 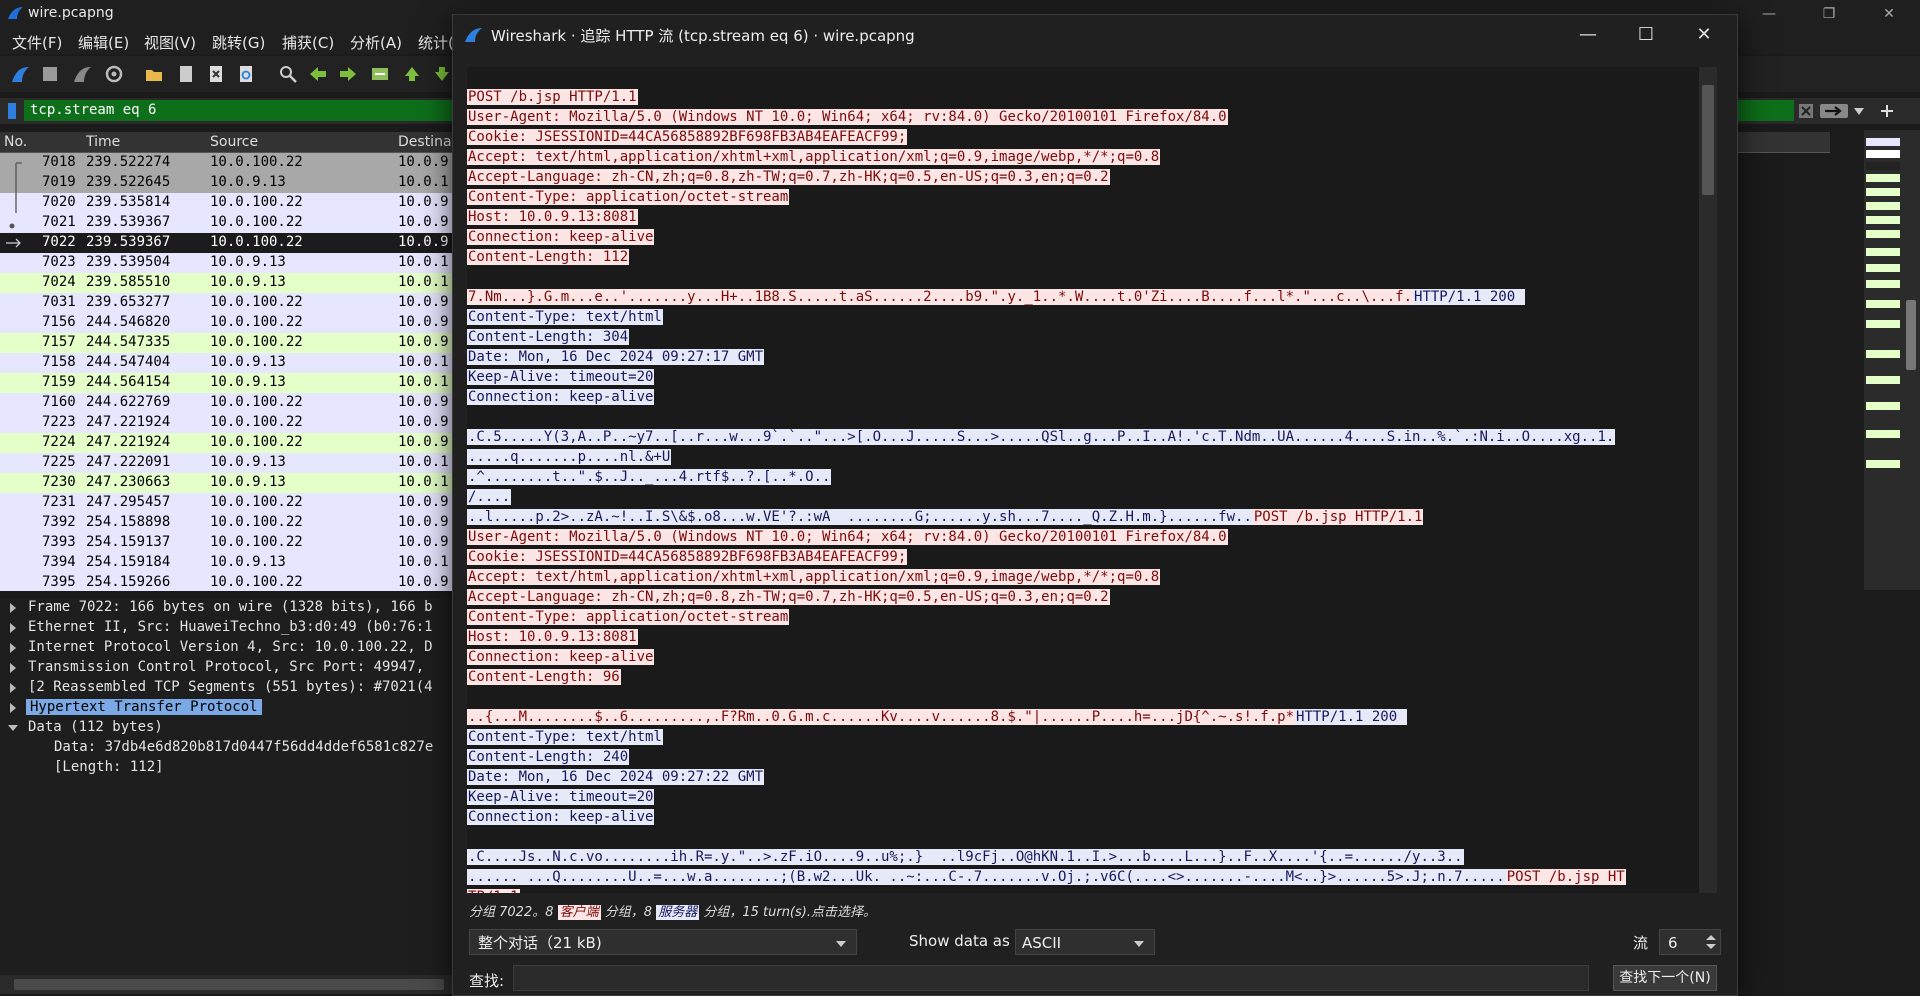 I want to click on table-row: 7160 244.622769 10.0.100.22 10.0.9, so click(x=230, y=403).